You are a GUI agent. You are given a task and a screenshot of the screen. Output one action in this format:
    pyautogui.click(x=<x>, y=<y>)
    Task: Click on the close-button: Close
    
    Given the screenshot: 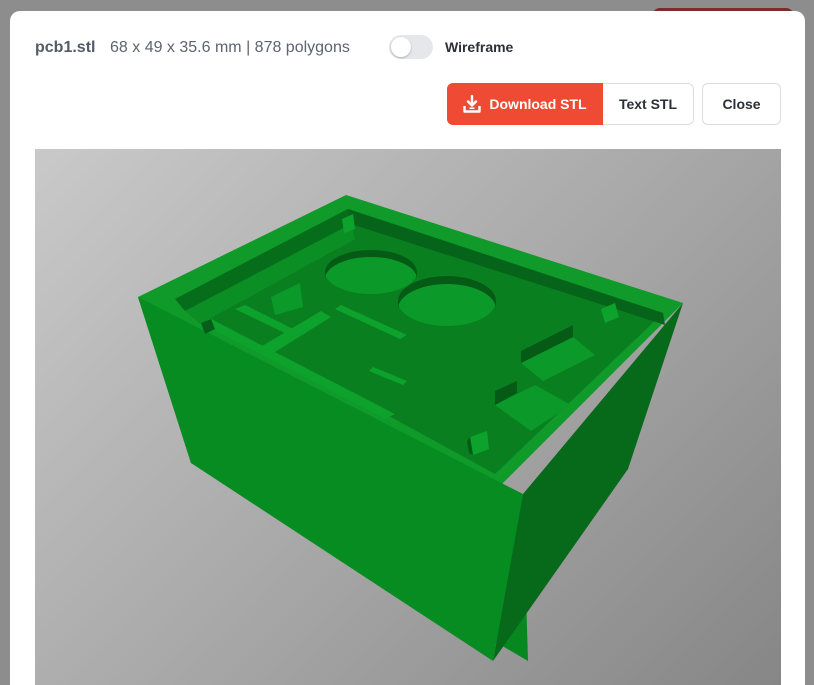 What is the action you would take?
    pyautogui.click(x=741, y=104)
    